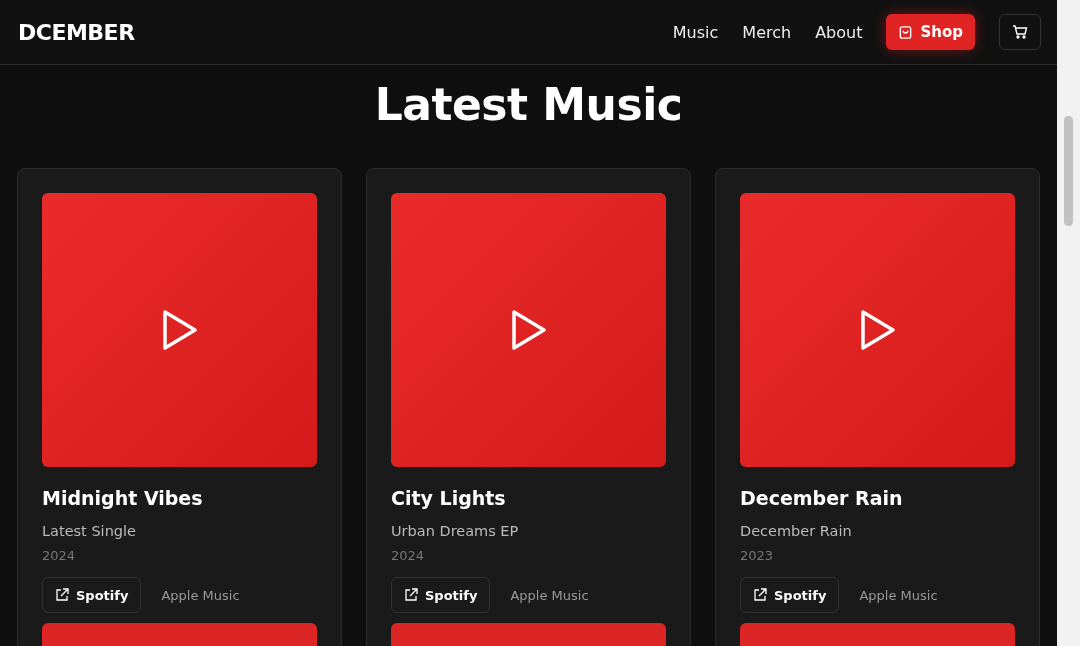 The height and width of the screenshot is (646, 1080). Describe the element at coordinates (796, 531) in the screenshot. I see `release-subtitle: December Rain` at that location.